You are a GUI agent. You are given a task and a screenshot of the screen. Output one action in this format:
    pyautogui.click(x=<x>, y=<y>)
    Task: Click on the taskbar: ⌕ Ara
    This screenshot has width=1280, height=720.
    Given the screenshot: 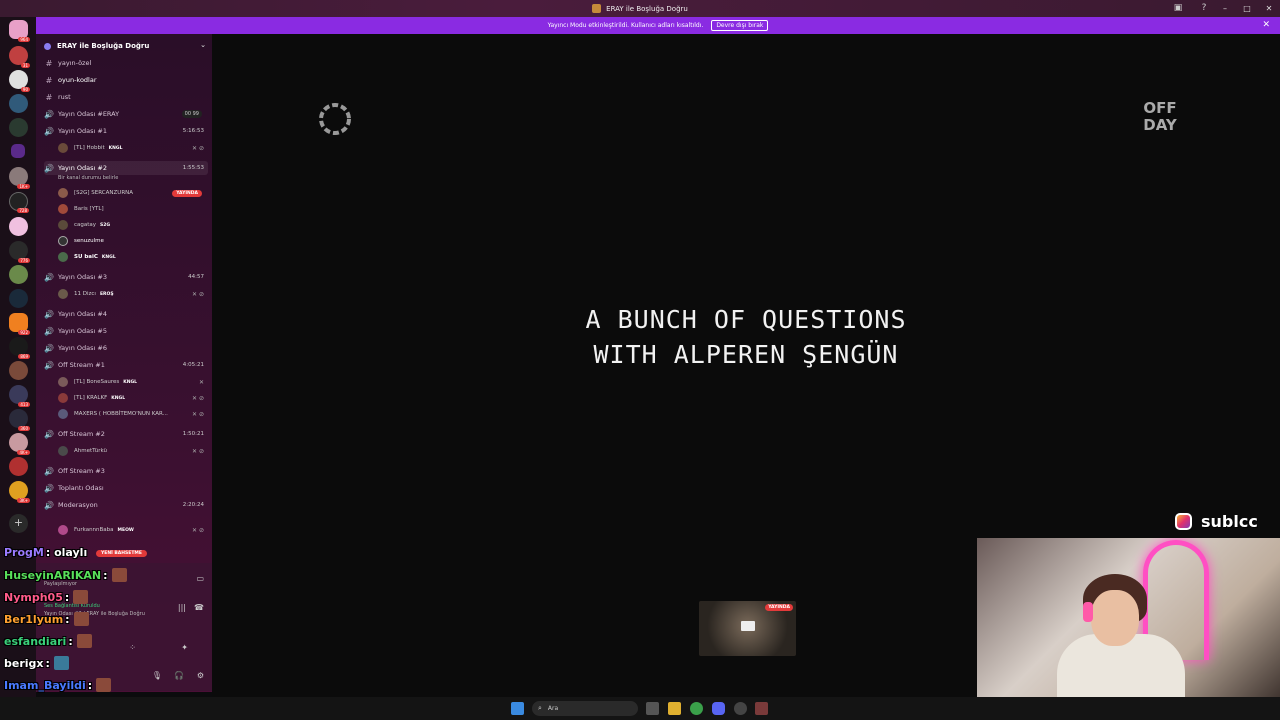 What is the action you would take?
    pyautogui.click(x=640, y=708)
    